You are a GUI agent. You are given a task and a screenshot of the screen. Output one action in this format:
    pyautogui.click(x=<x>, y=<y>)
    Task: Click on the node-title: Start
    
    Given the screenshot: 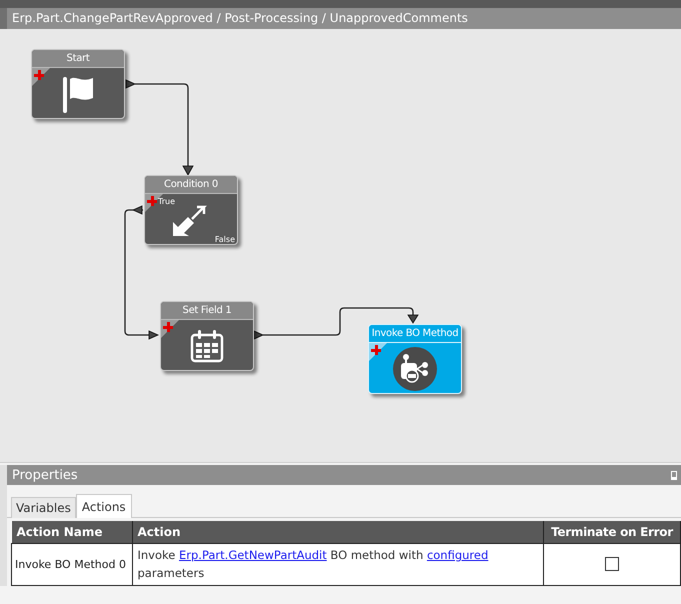 What is the action you would take?
    pyautogui.click(x=78, y=59)
    